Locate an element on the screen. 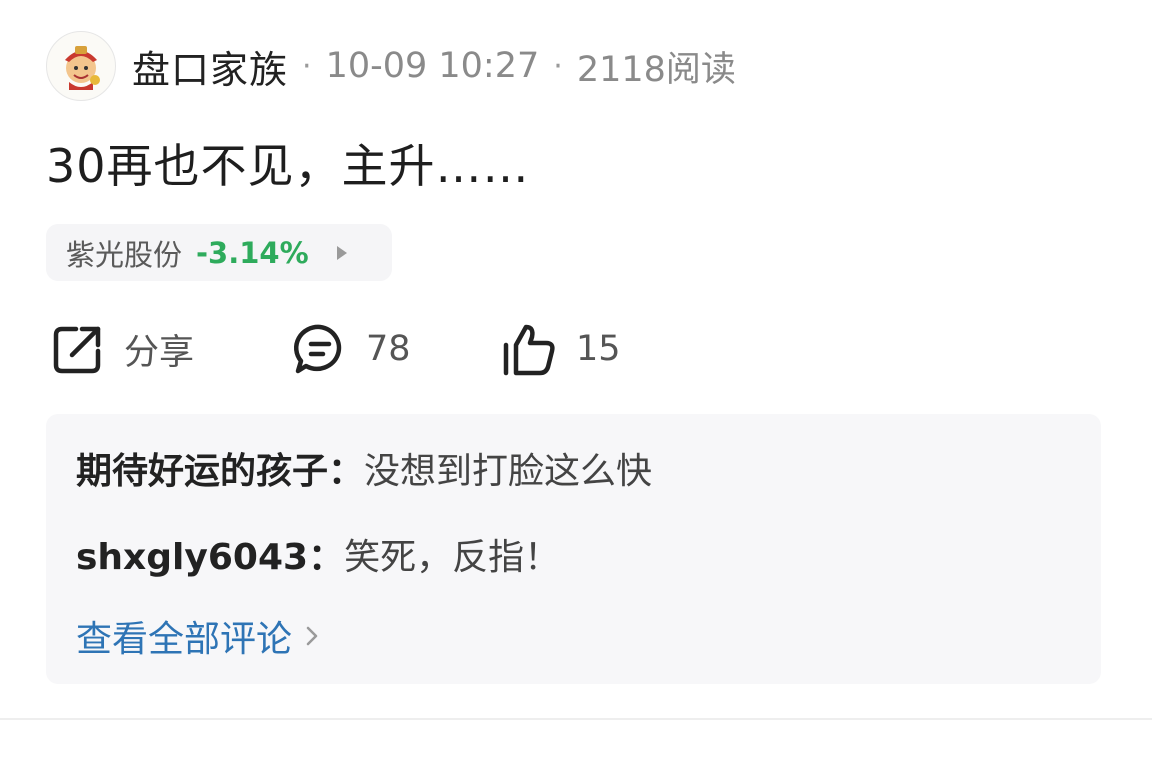 The image size is (1152, 759). thumbs-up-icon is located at coordinates (529, 350).